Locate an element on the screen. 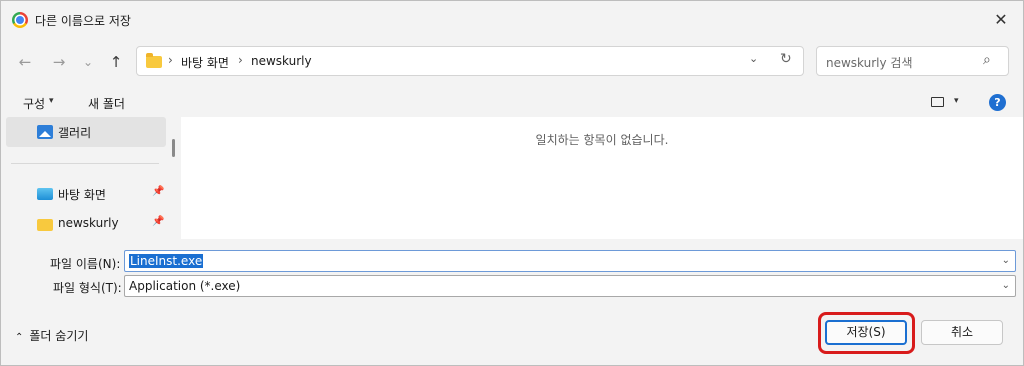  sidebar-item-gallery: 갤러리 is located at coordinates (86, 132).